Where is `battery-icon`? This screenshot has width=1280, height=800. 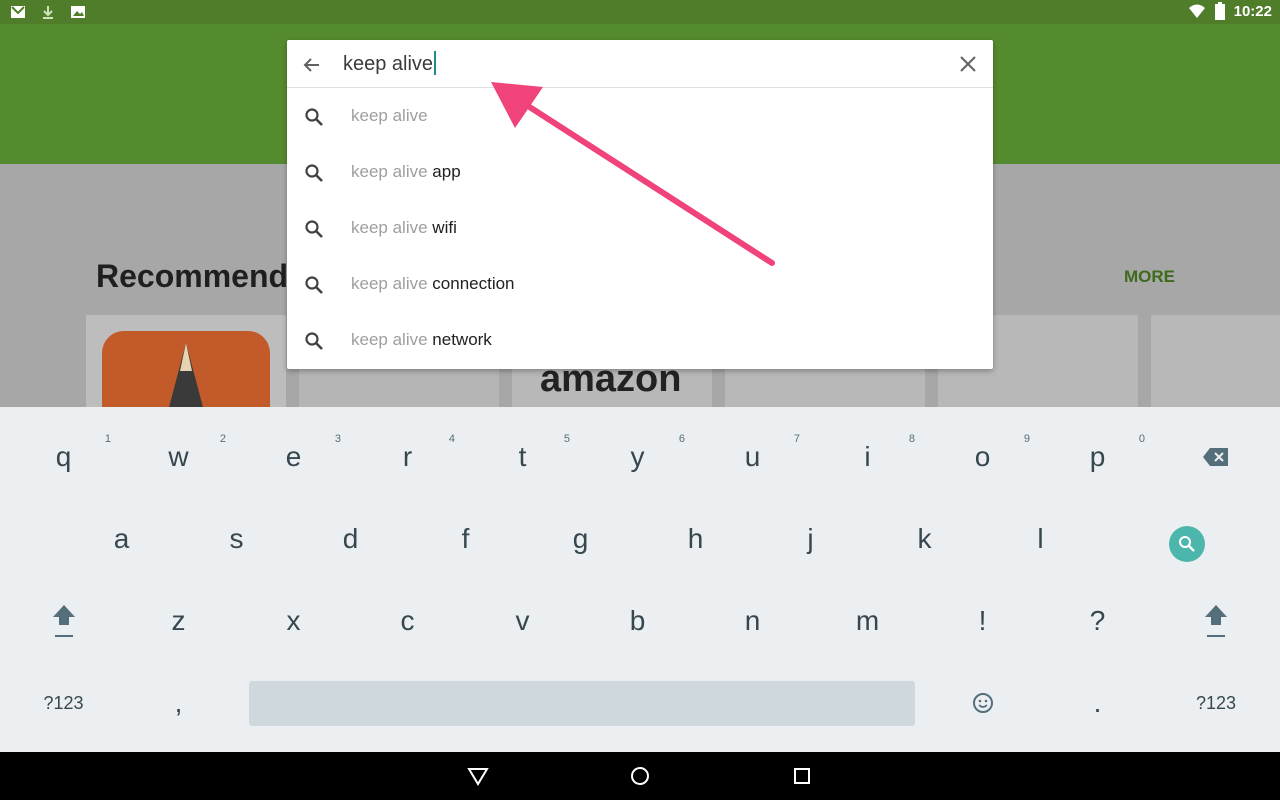
battery-icon is located at coordinates (1219, 11).